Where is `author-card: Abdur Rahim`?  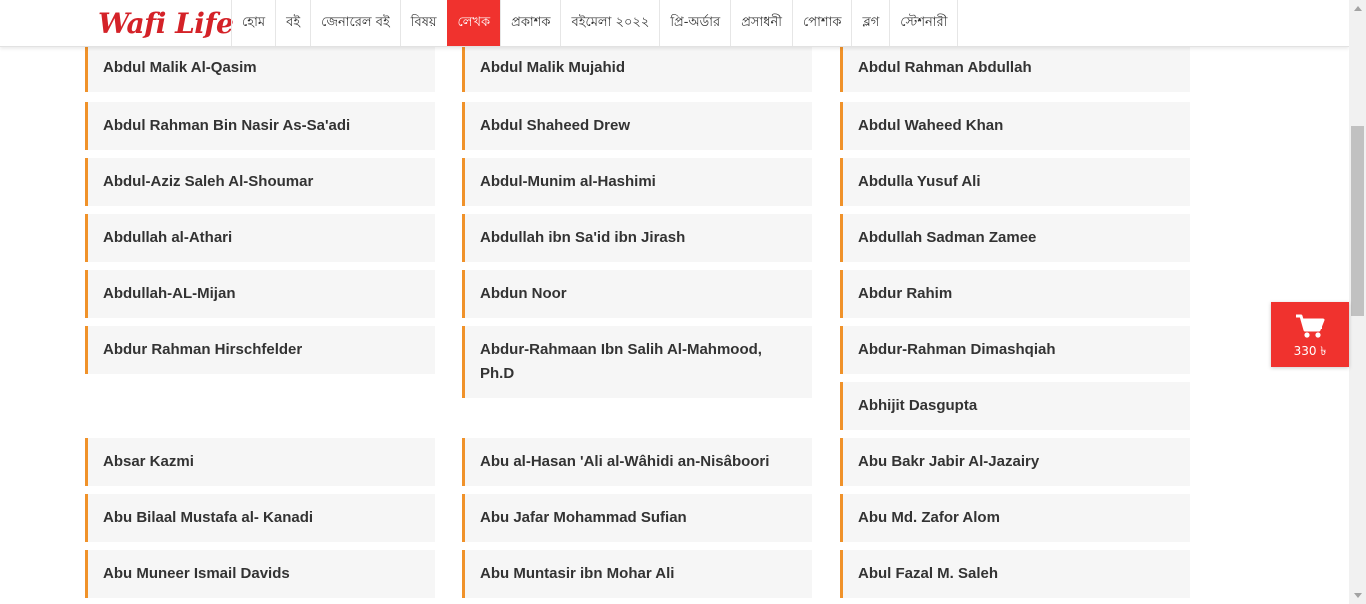
author-card: Abdur Rahim is located at coordinates (1015, 294).